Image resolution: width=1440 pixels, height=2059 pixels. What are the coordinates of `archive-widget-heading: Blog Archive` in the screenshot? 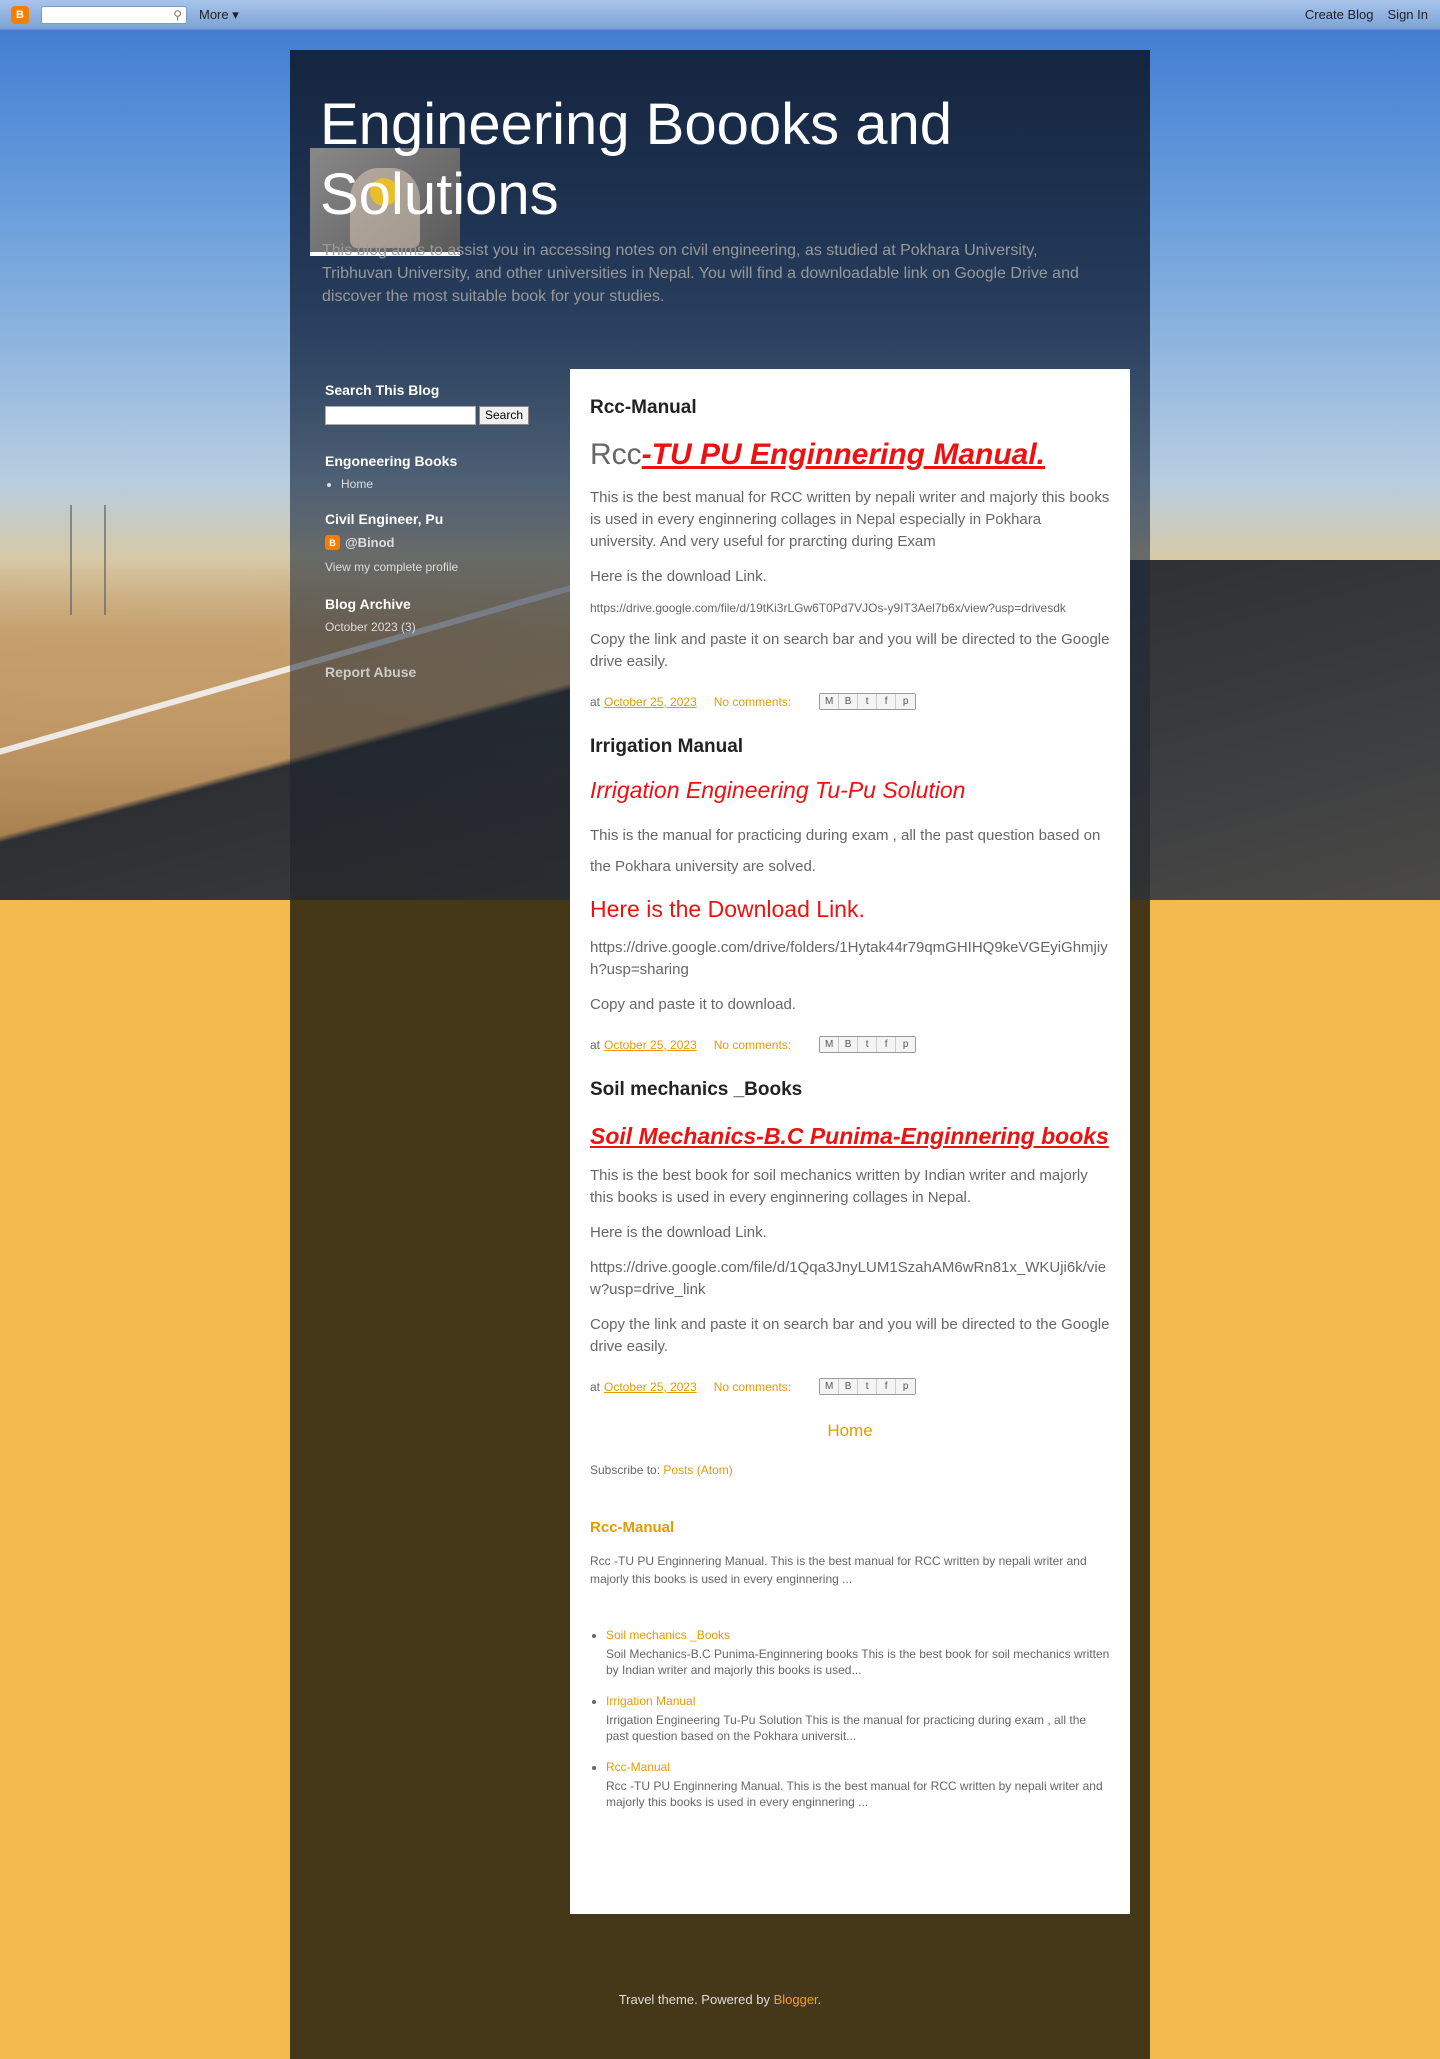 It's located at (368, 604).